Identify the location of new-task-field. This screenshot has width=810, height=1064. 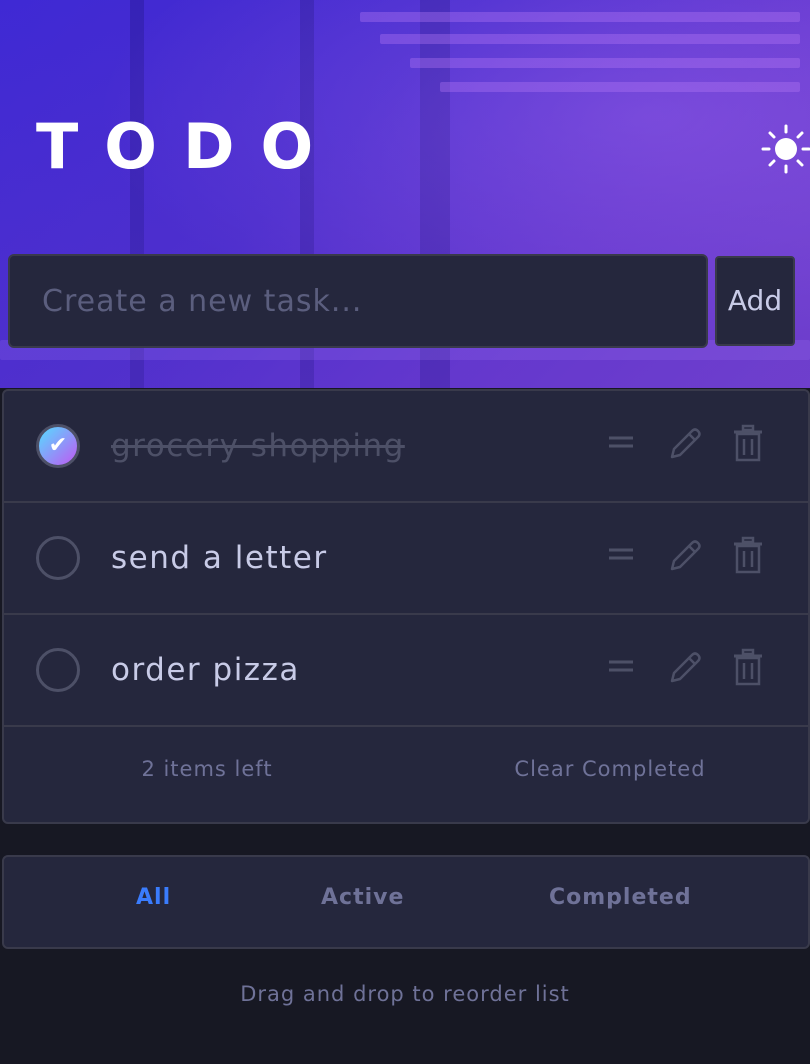
(358, 301).